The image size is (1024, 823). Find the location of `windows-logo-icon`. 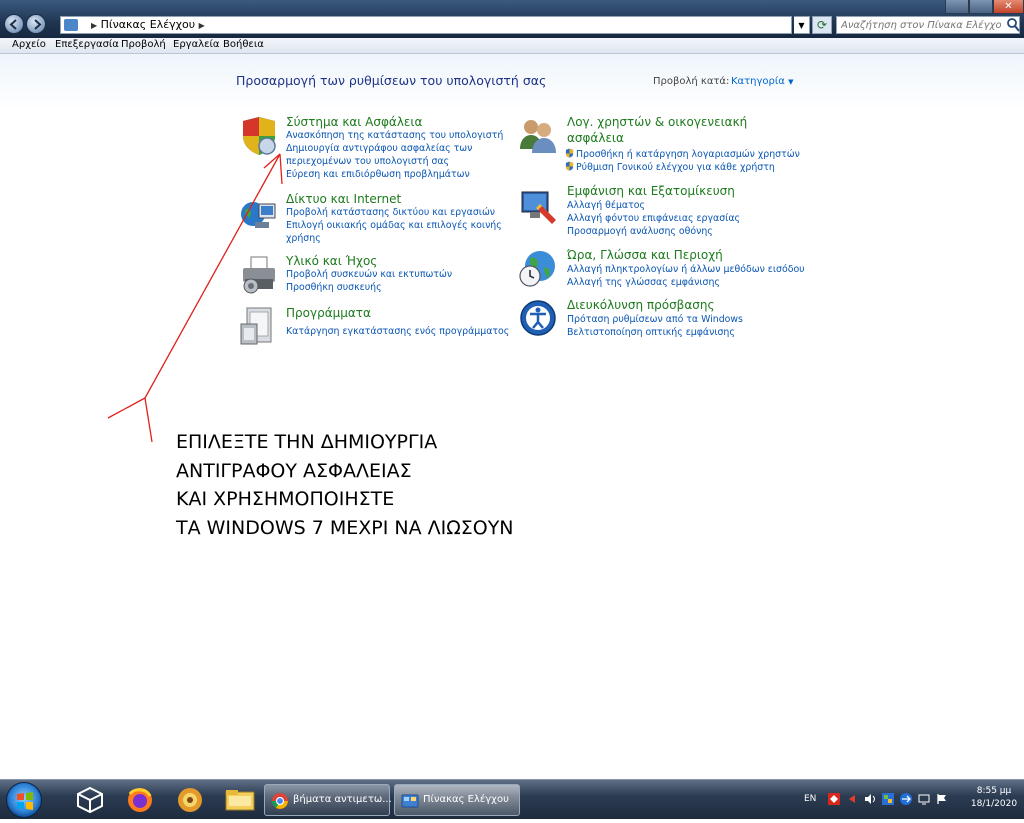

windows-logo-icon is located at coordinates (25, 801).